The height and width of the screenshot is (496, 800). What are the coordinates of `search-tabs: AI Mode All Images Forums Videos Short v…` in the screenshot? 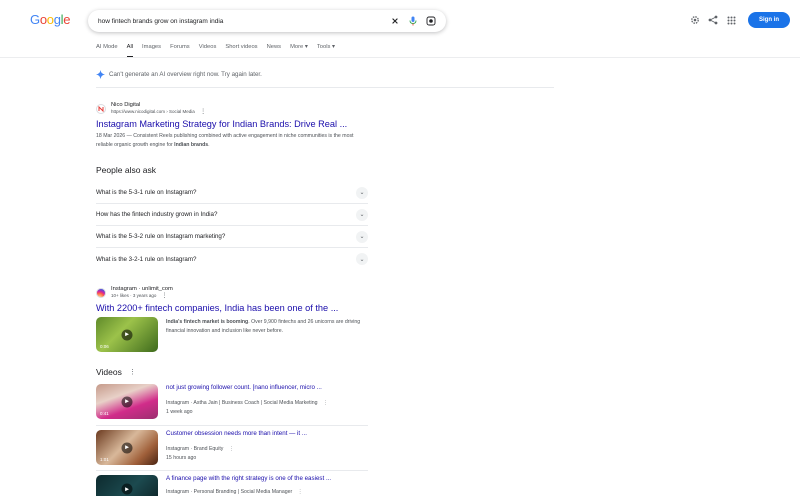 It's located at (220, 51).